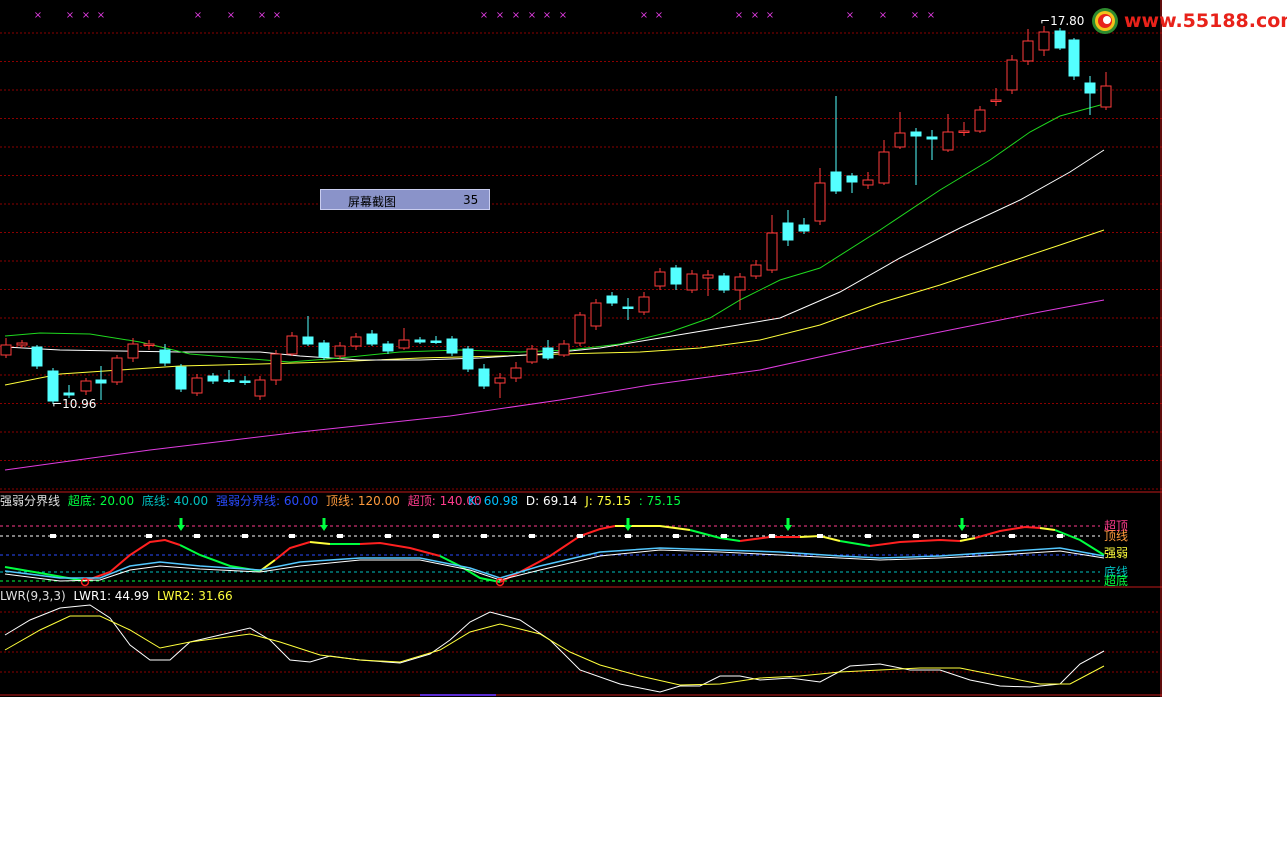 The height and width of the screenshot is (855, 1287). Describe the element at coordinates (378, 501) in the screenshot. I see `top-line-value: 120.00` at that location.